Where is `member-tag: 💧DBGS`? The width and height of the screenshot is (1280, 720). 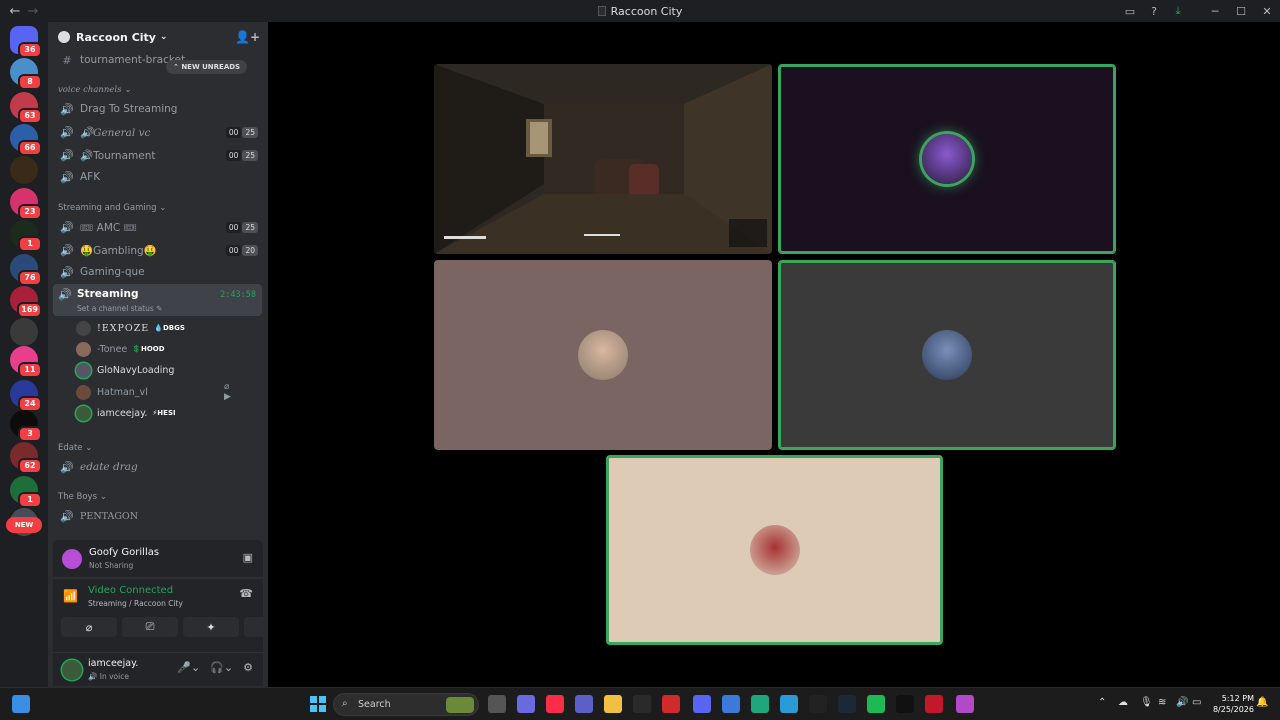 member-tag: 💧DBGS is located at coordinates (169, 328).